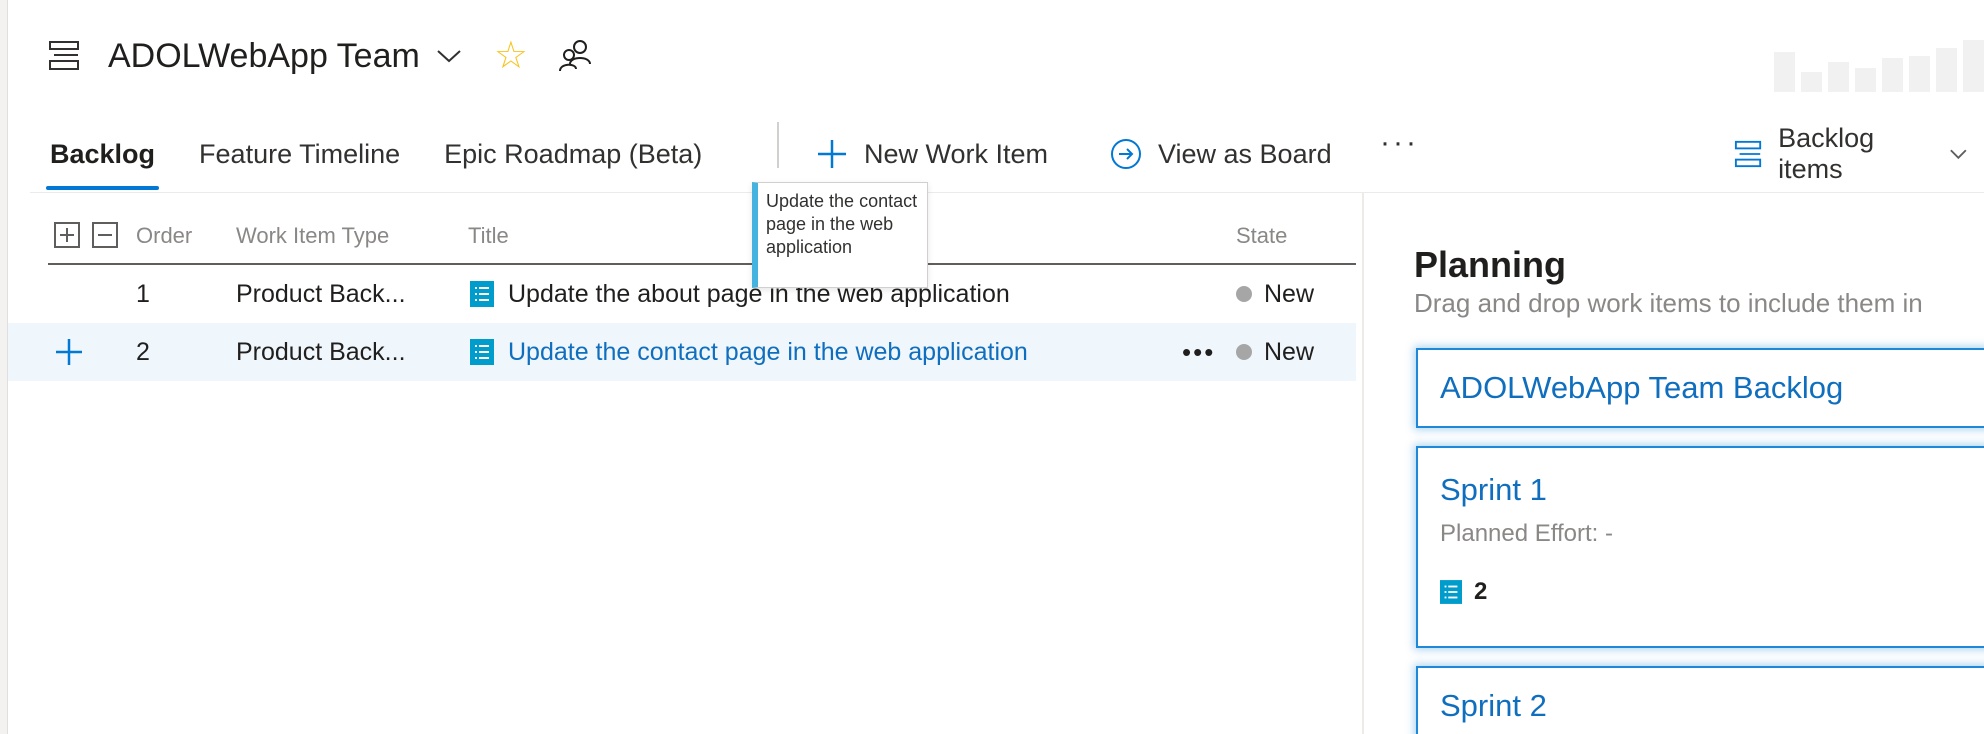 This screenshot has width=1984, height=734. I want to click on planning-card-sprint-1: Sprint 1 Planned Effort: - 2, so click(1700, 547).